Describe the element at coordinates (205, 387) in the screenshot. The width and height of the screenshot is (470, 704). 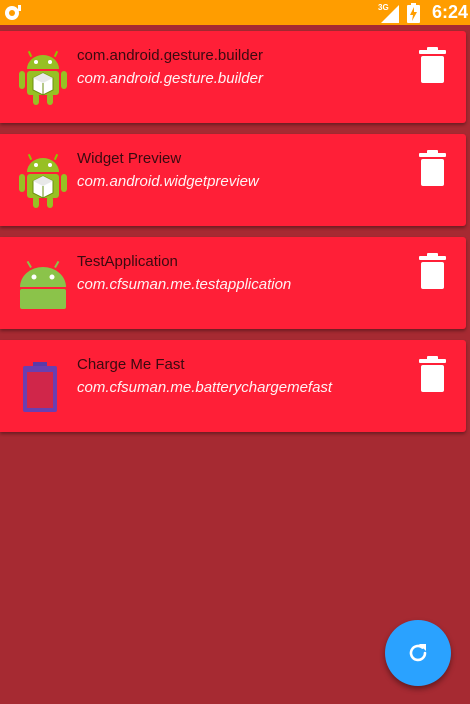
I see `app-package: com.cfsuman.me.batterychargemefast` at that location.